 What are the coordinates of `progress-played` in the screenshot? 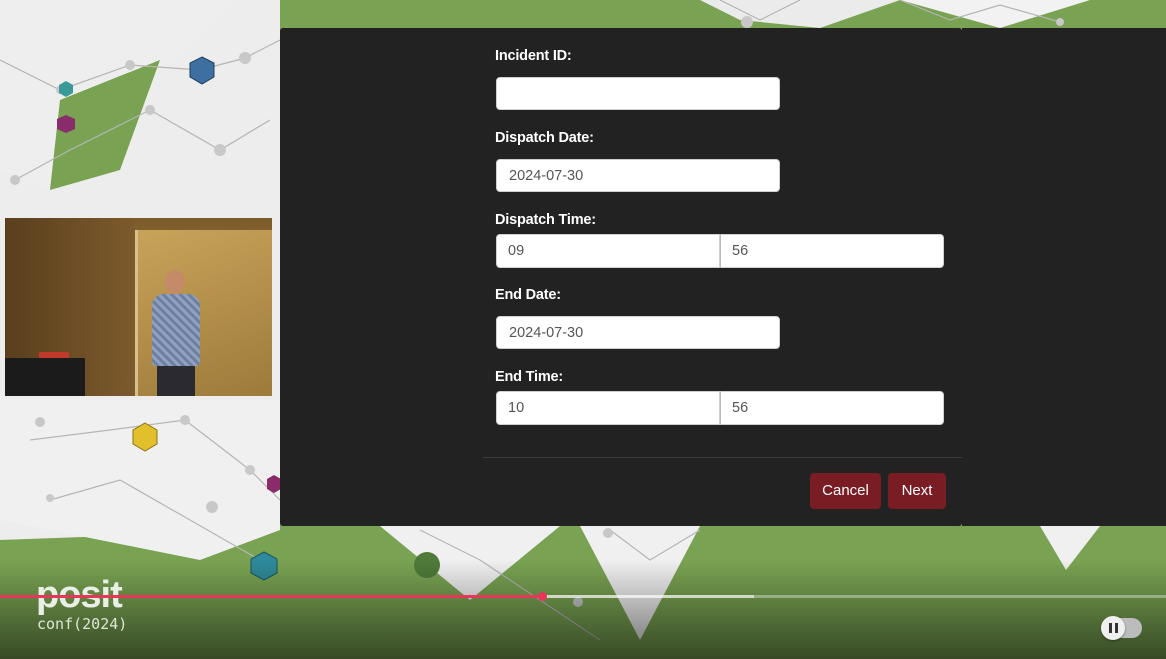 It's located at (271, 596).